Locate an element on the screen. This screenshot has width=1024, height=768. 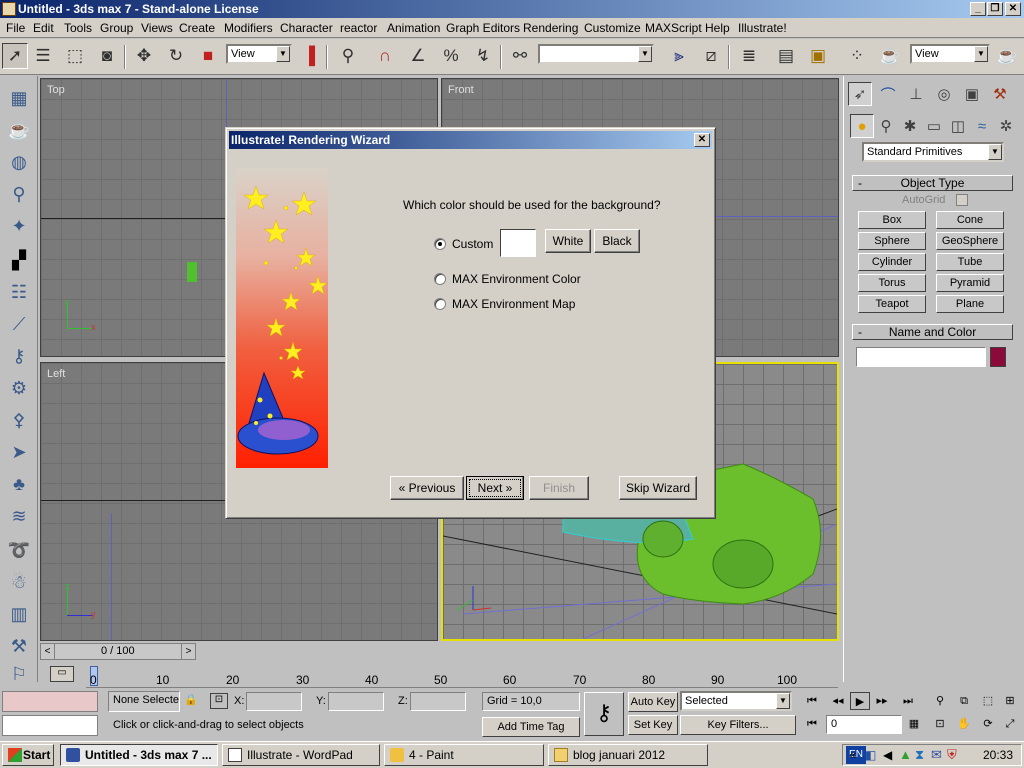
object-name-input is located at coordinates (921, 357).